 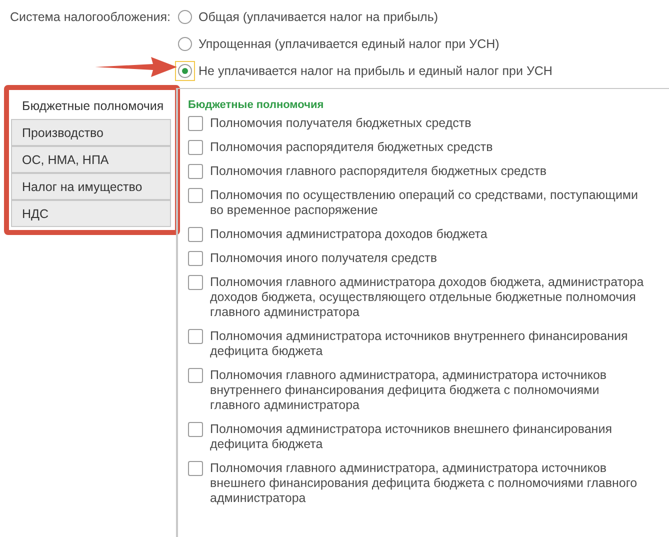 What do you see at coordinates (184, 71) in the screenshot?
I see `radio-button` at bounding box center [184, 71].